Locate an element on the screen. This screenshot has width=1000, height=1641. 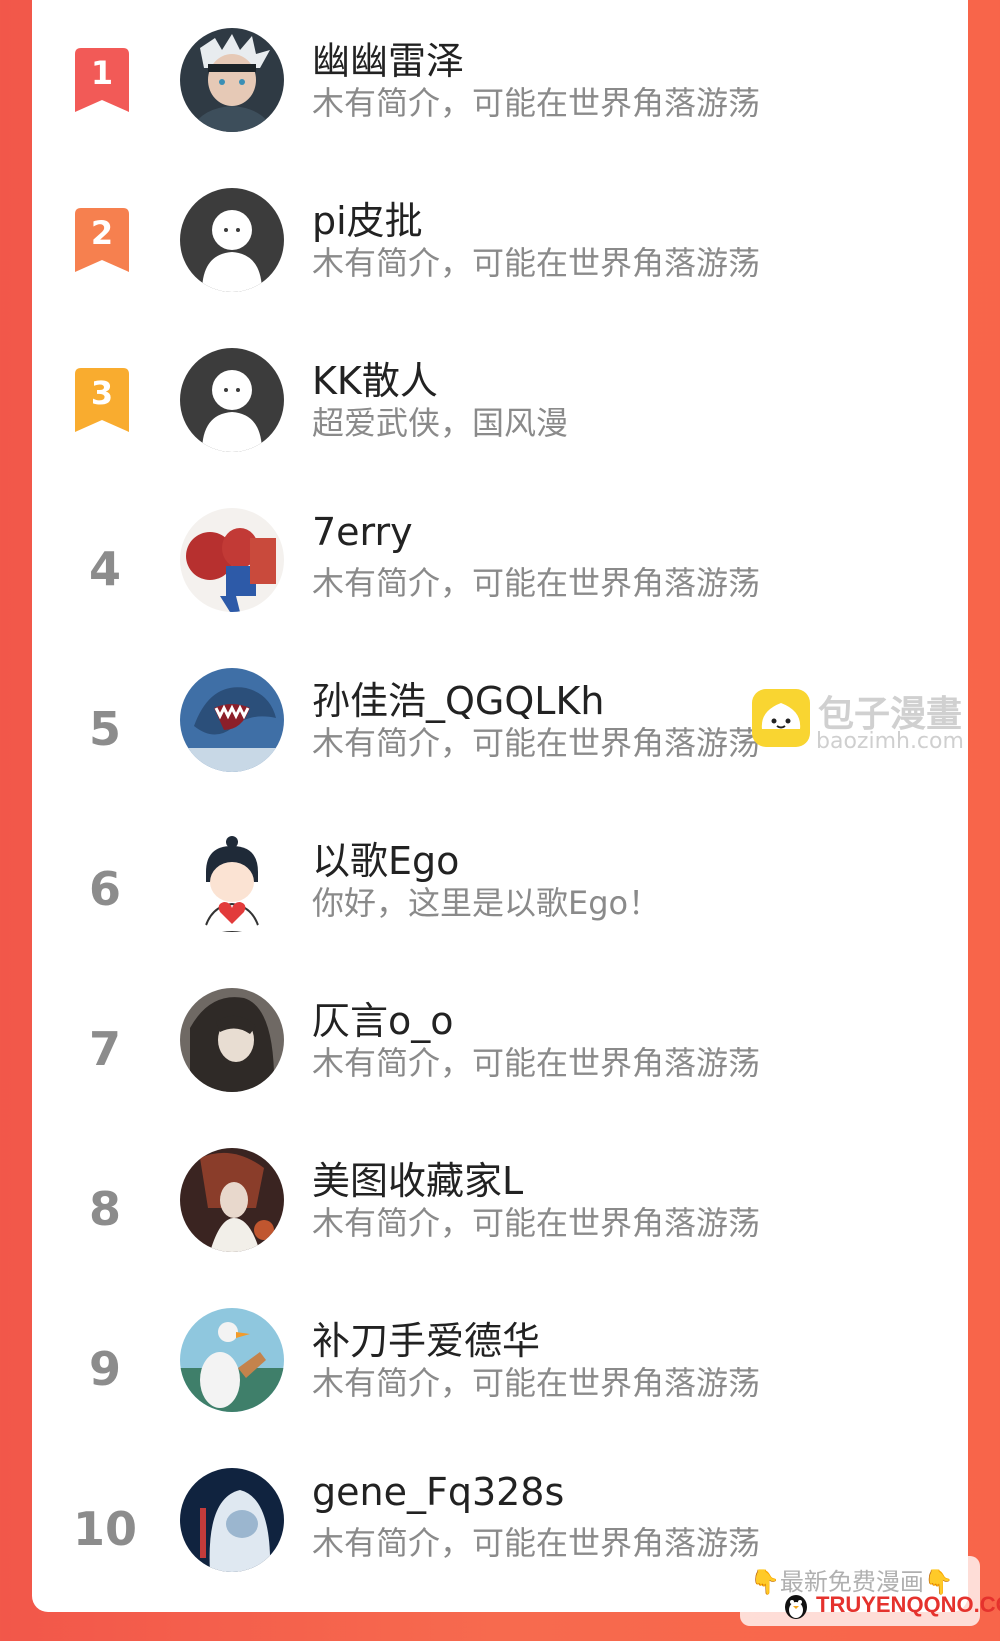
goose-avatar-icon is located at coordinates (232, 1360).